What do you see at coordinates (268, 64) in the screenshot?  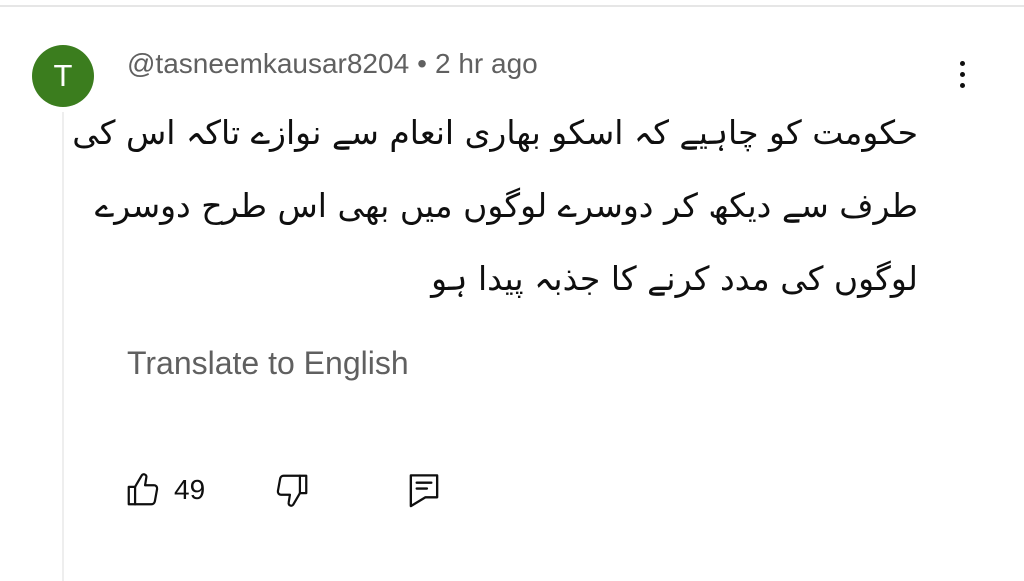 I see `author-handle: @tasneemkausar8204` at bounding box center [268, 64].